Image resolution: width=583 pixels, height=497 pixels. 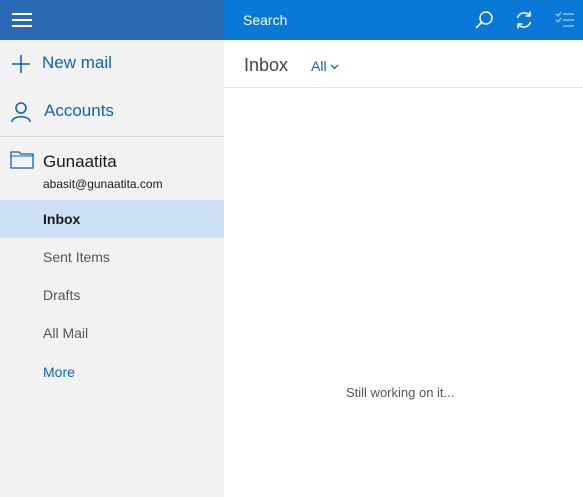 What do you see at coordinates (484, 20) in the screenshot?
I see `search-icon` at bounding box center [484, 20].